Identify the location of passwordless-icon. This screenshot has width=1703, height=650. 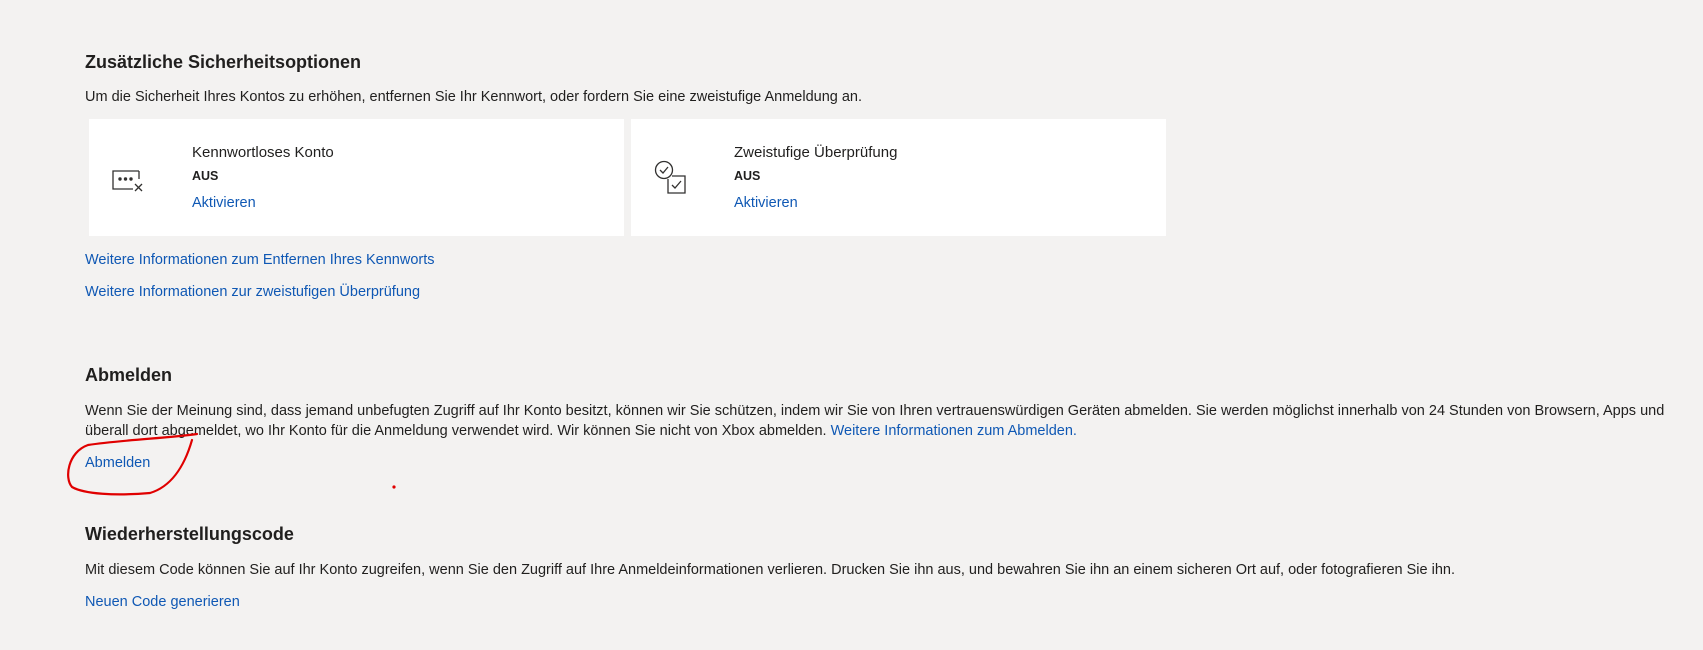
(129, 177).